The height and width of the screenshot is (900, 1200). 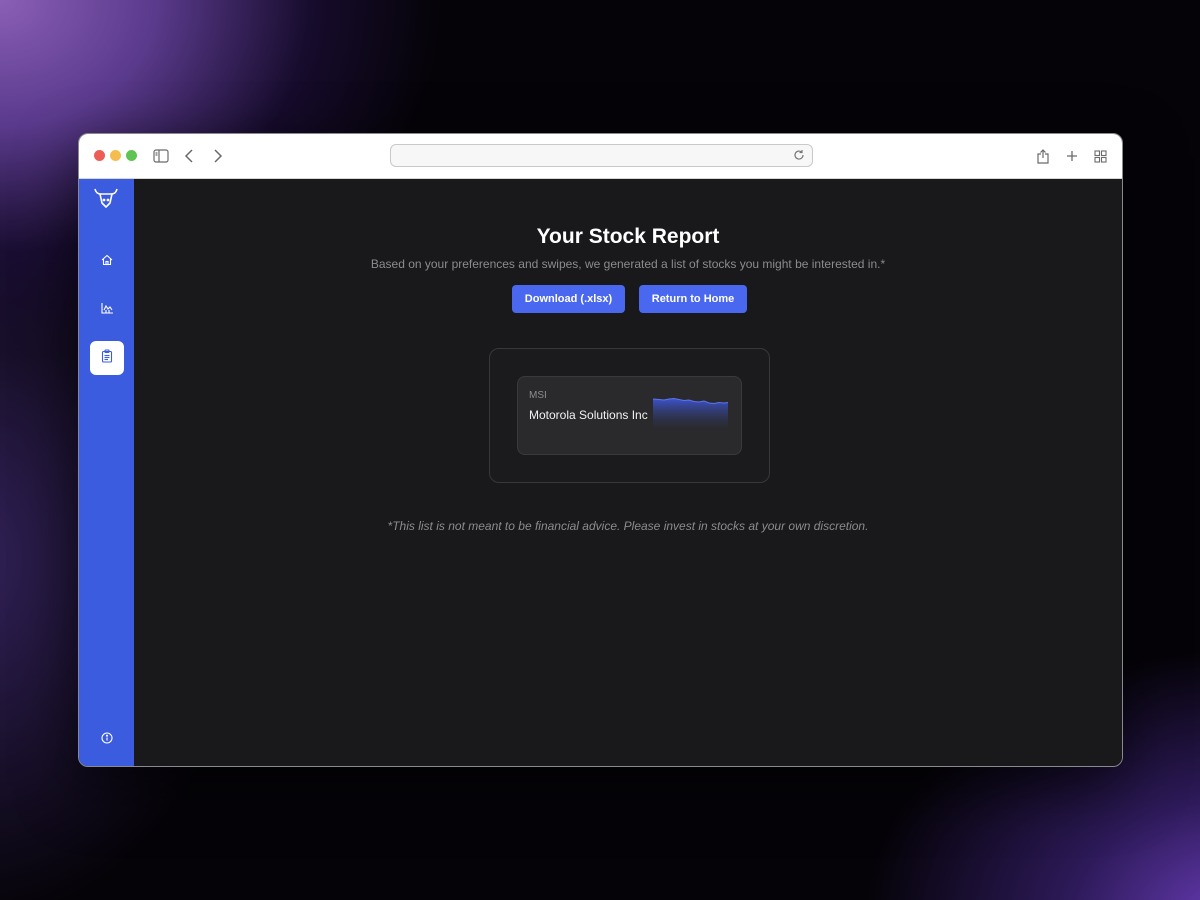 What do you see at coordinates (218, 156) in the screenshot?
I see `forward-icon` at bounding box center [218, 156].